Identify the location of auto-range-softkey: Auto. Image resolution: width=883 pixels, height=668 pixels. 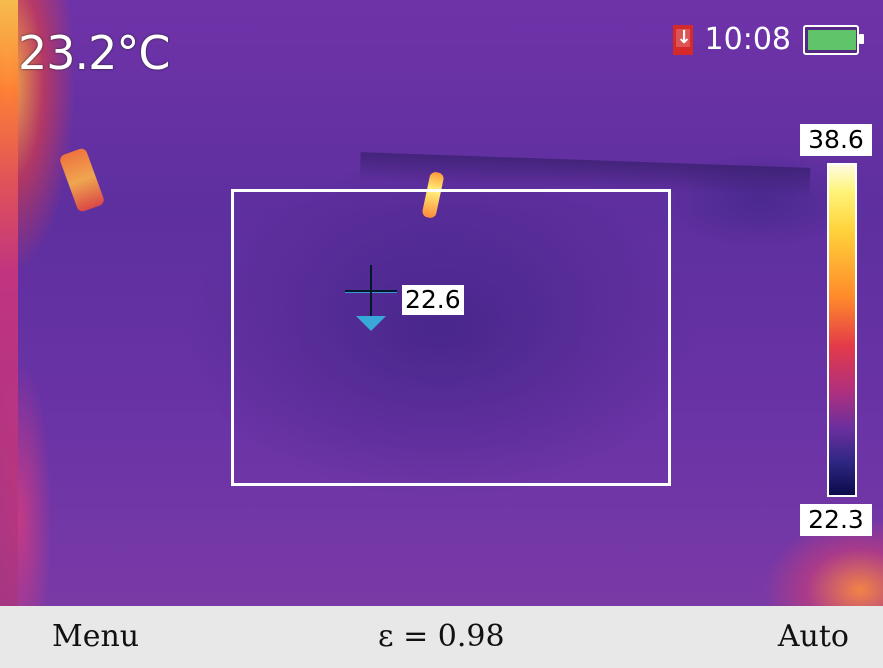
(813, 637).